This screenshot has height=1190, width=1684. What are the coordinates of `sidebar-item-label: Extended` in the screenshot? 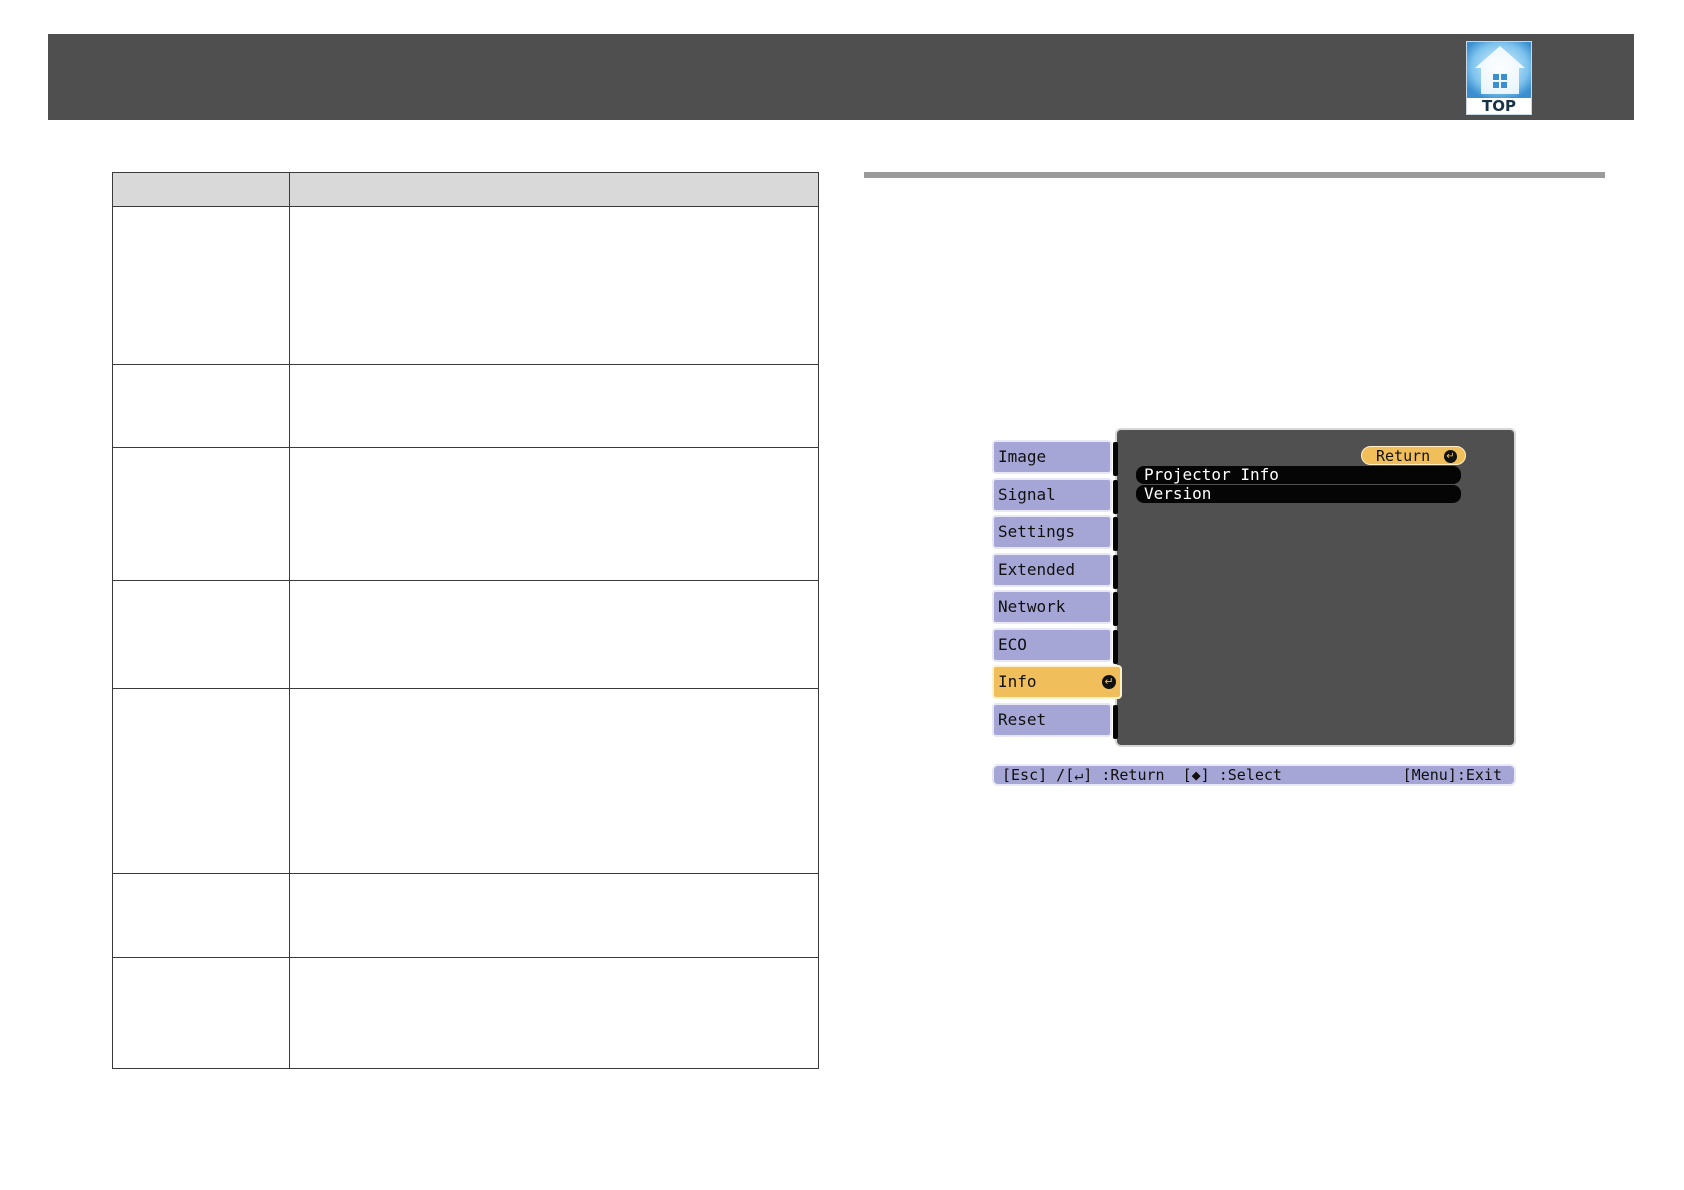 It's located at (1037, 569).